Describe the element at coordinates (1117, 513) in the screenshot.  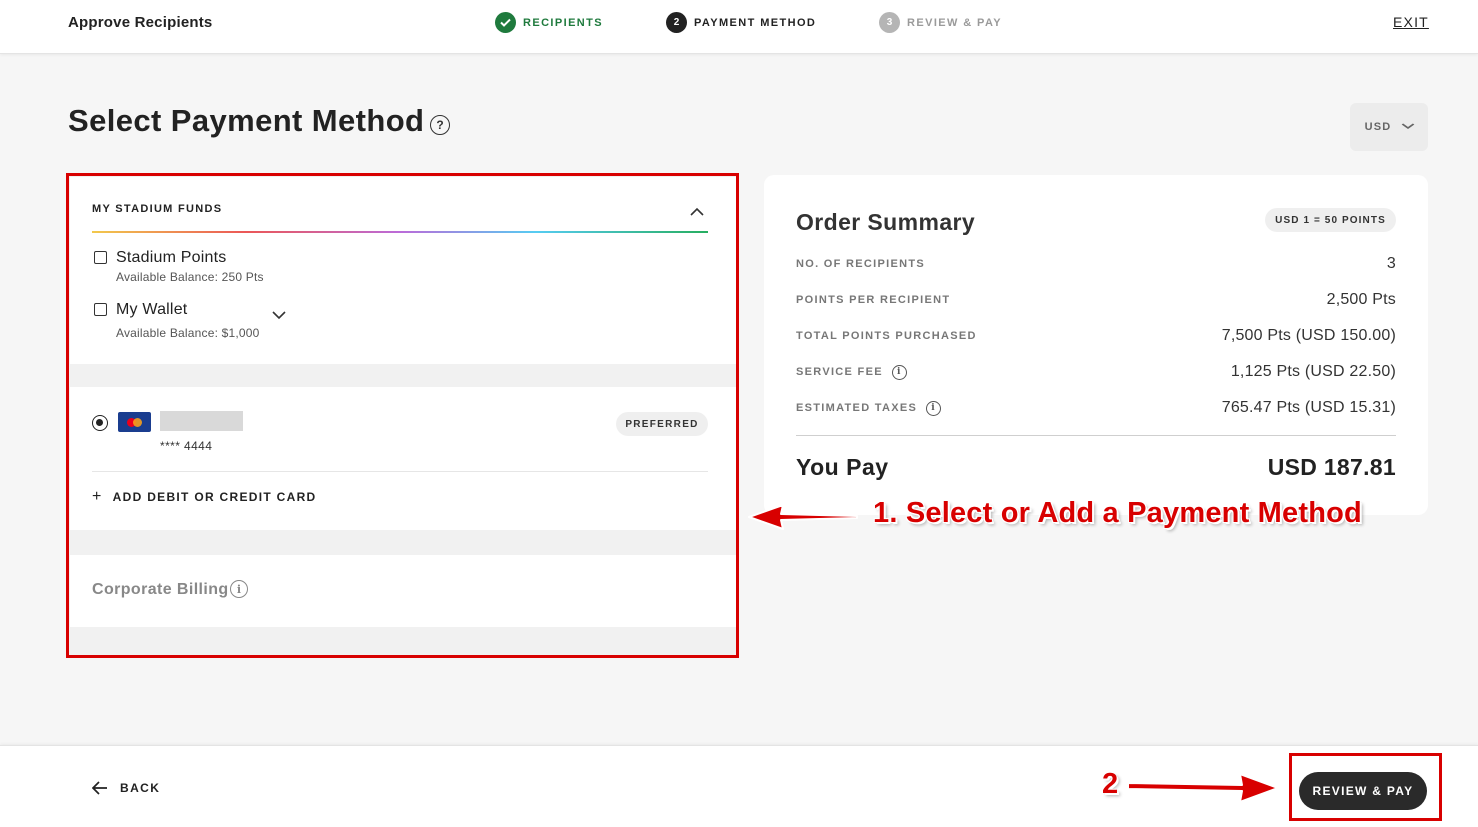
I see `annotation-step-1: 1. Select or Add a Payment Method` at that location.